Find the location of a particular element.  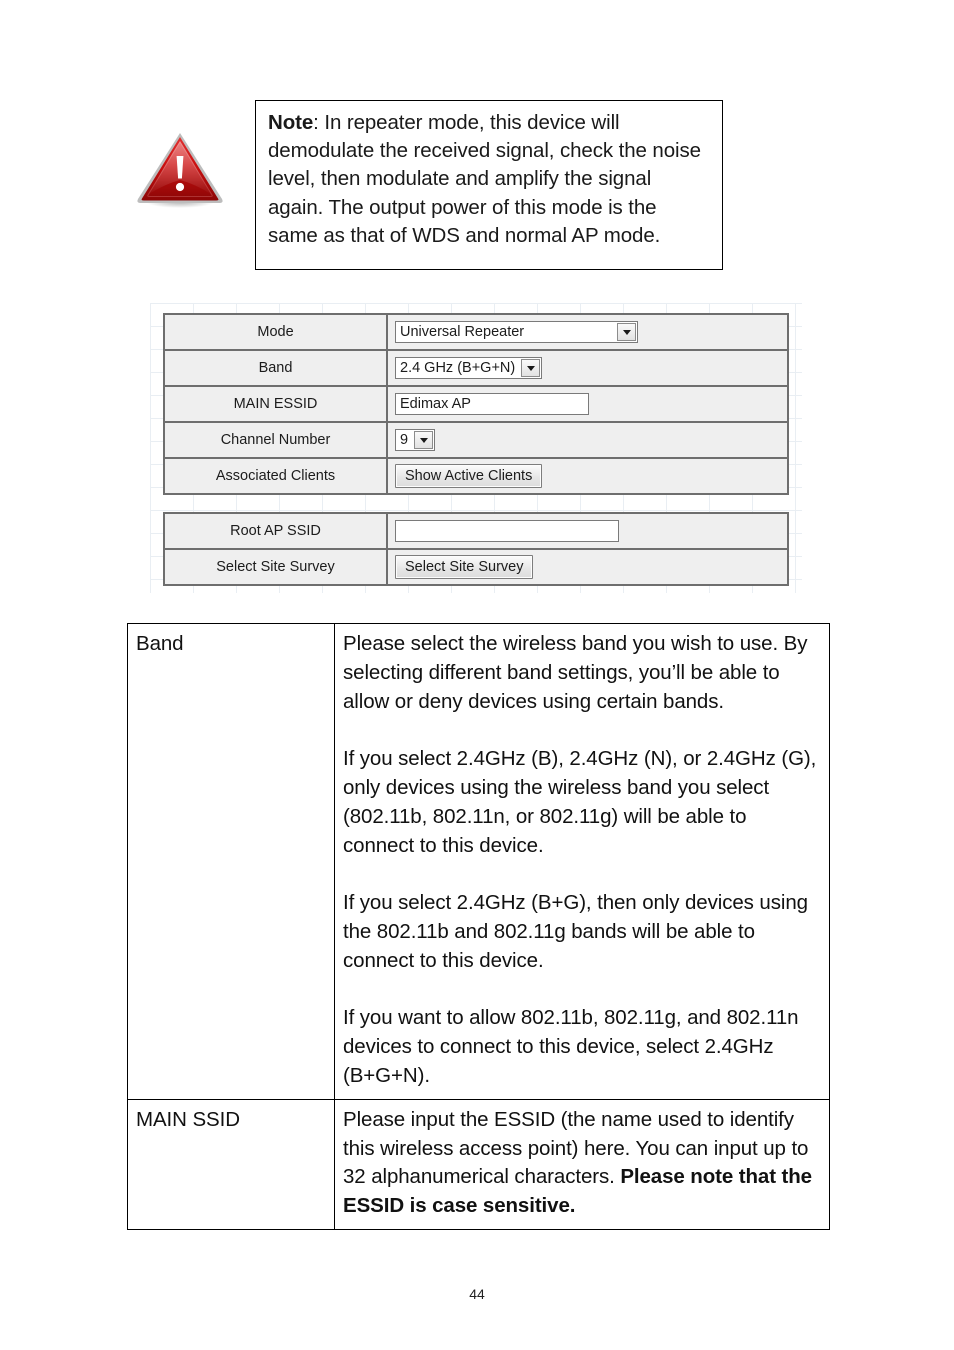

row-main-essid: MAIN ESSID is located at coordinates (476, 403).